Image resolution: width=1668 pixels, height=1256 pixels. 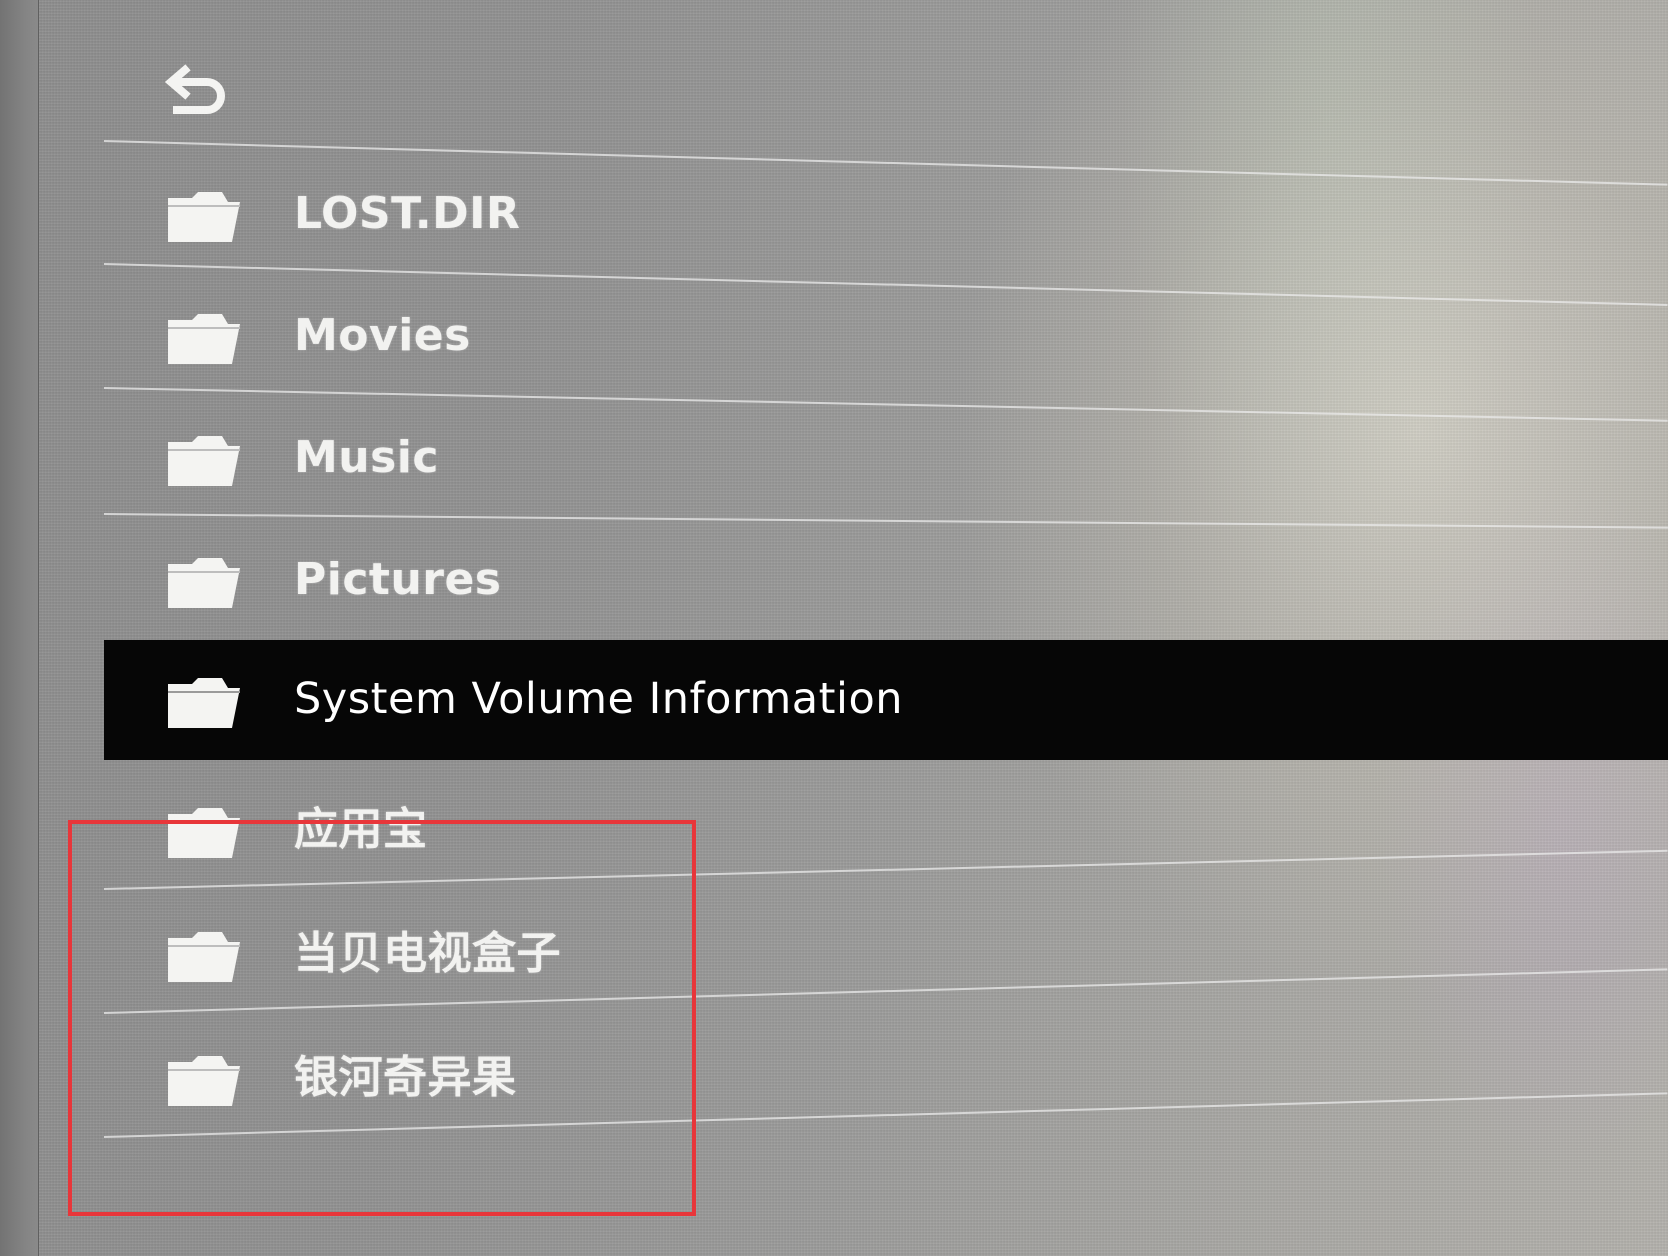 I want to click on folder-name: System Volume Information, so click(x=599, y=699).